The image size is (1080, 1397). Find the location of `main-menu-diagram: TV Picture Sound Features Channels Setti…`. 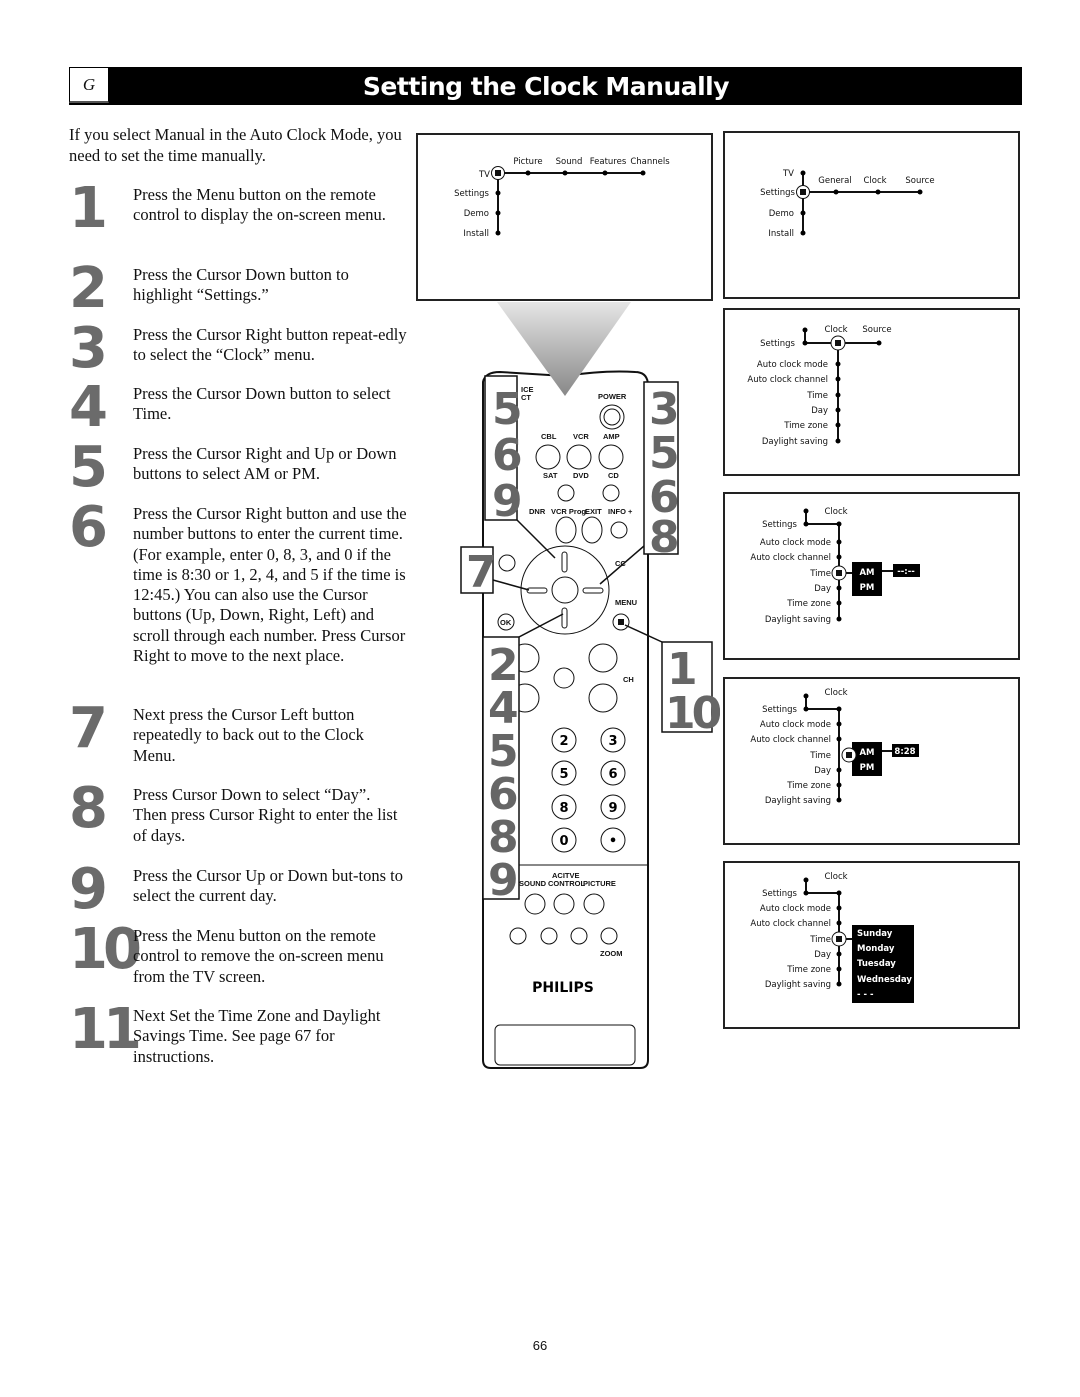

main-menu-diagram: TV Picture Sound Features Channels Setti… is located at coordinates (562, 198).